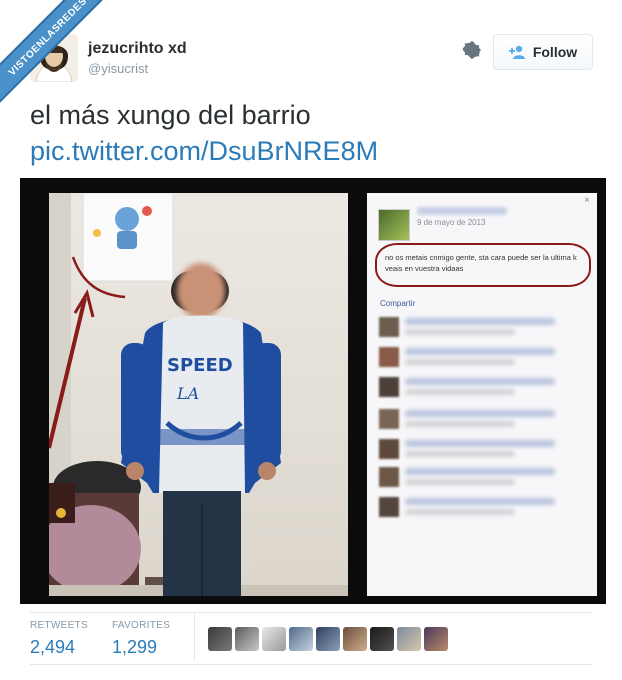  I want to click on gear-icon, so click(472, 50).